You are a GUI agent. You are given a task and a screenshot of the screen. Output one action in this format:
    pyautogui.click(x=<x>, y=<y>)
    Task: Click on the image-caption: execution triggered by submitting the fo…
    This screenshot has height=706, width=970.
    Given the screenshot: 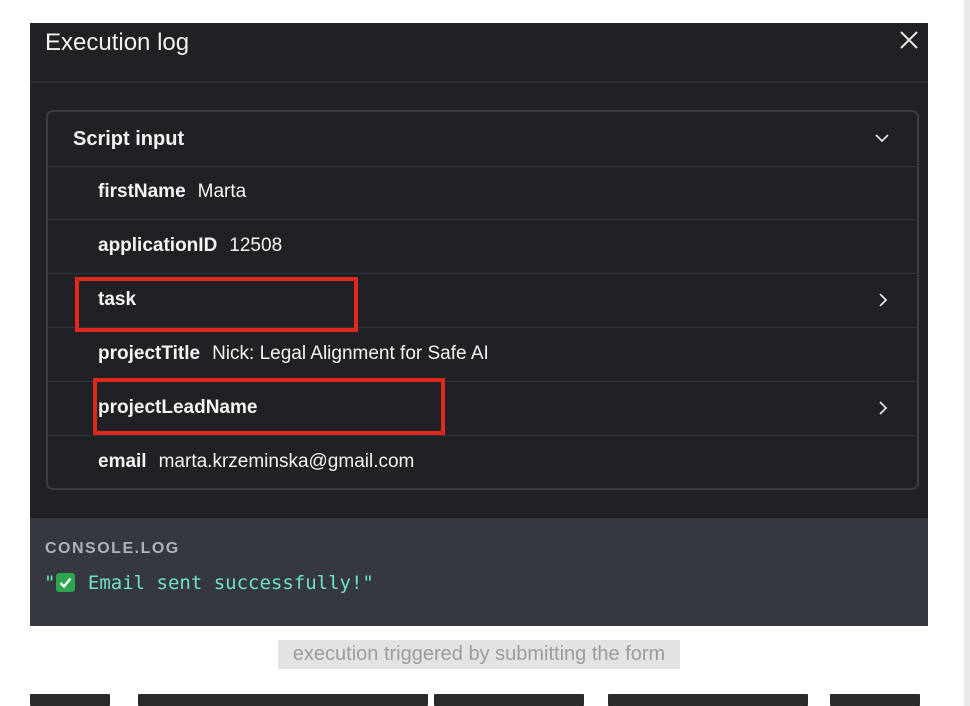 What is the action you would take?
    pyautogui.click(x=479, y=654)
    